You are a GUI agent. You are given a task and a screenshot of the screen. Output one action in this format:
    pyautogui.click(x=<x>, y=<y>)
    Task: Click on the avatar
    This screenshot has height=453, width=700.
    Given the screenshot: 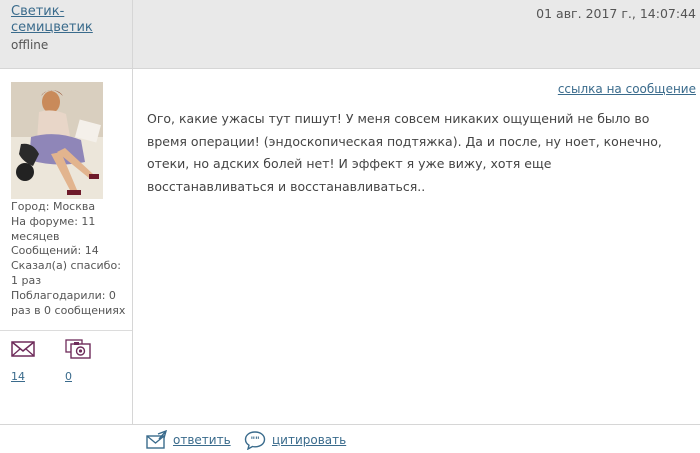 What is the action you would take?
    pyautogui.click(x=57, y=140)
    